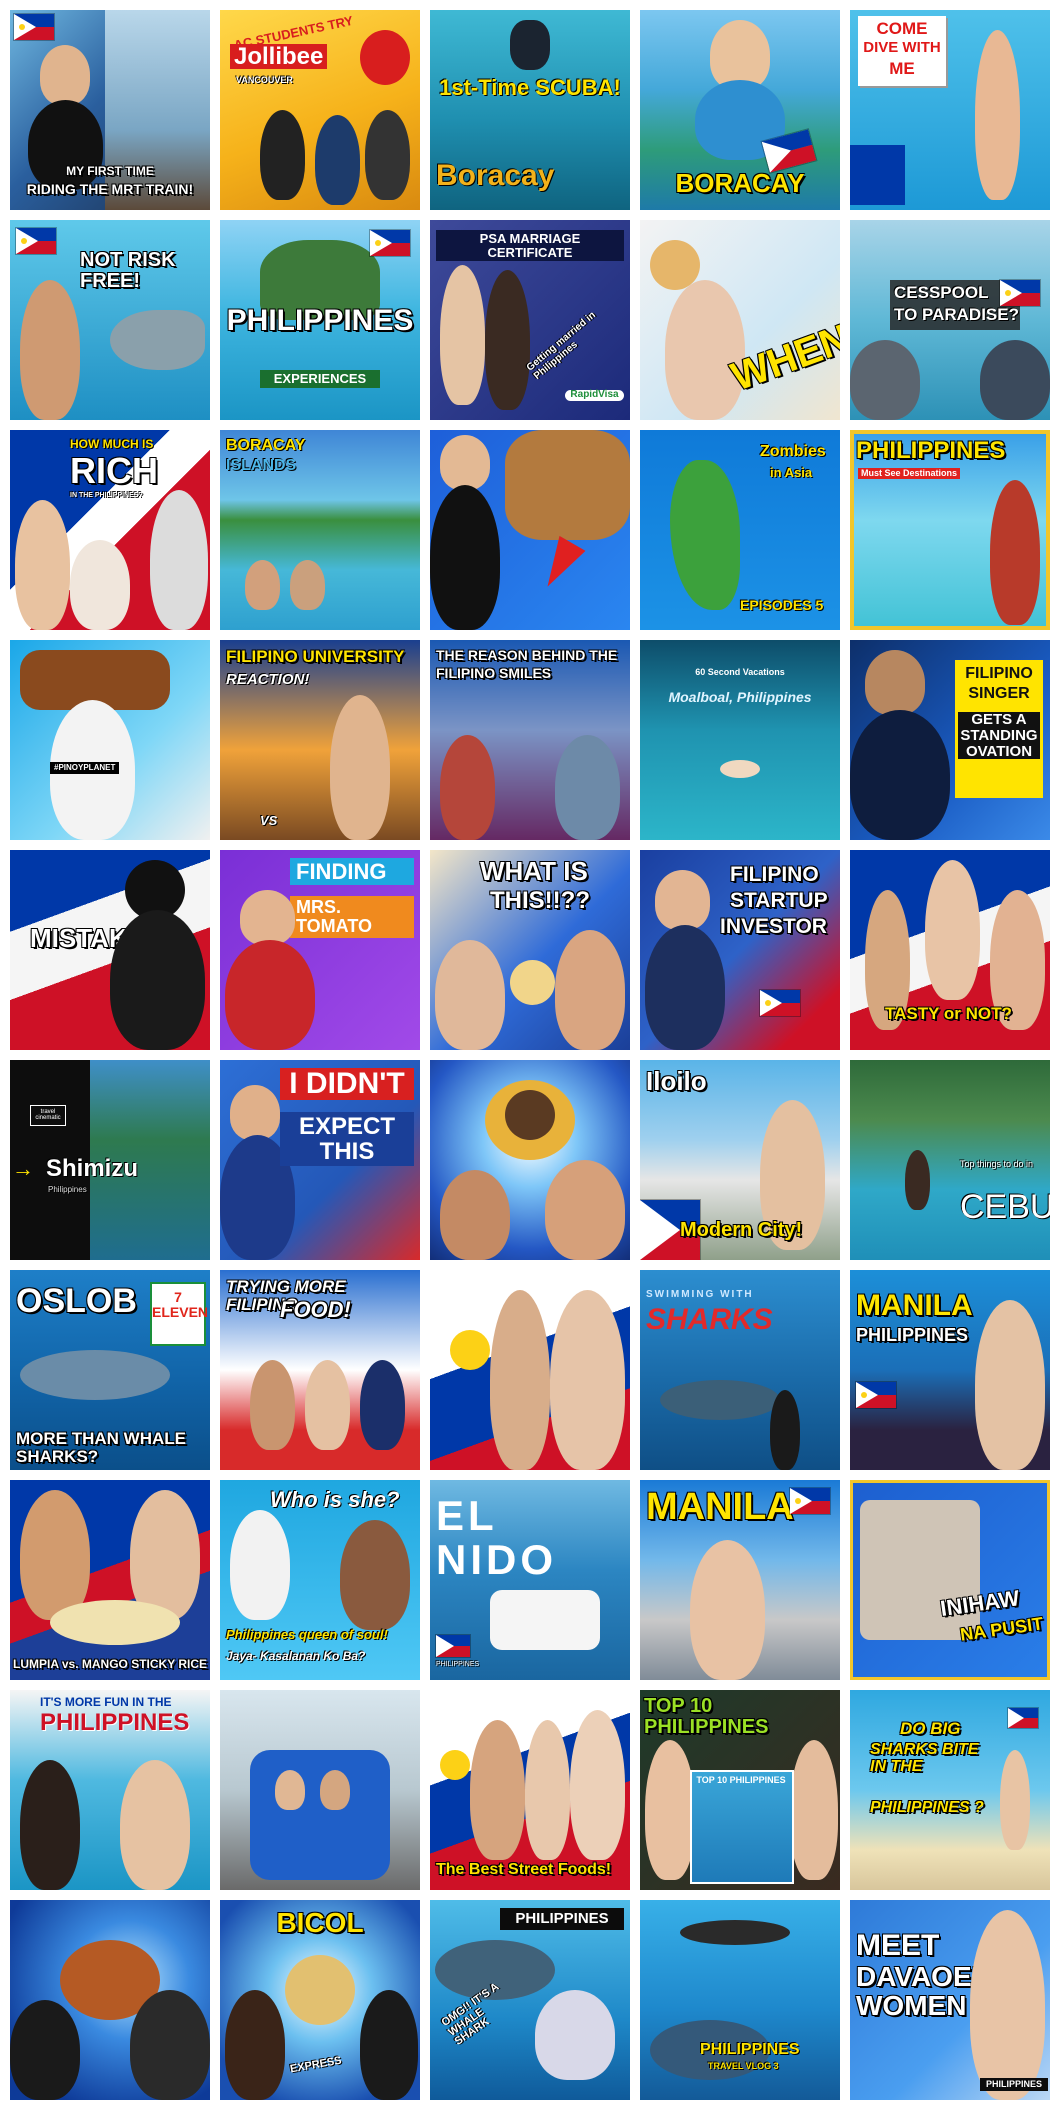 The image size is (1060, 2110). What do you see at coordinates (320, 530) in the screenshot?
I see `video-thumbnail-boracay-islands: BORACAY ISLANDS` at bounding box center [320, 530].